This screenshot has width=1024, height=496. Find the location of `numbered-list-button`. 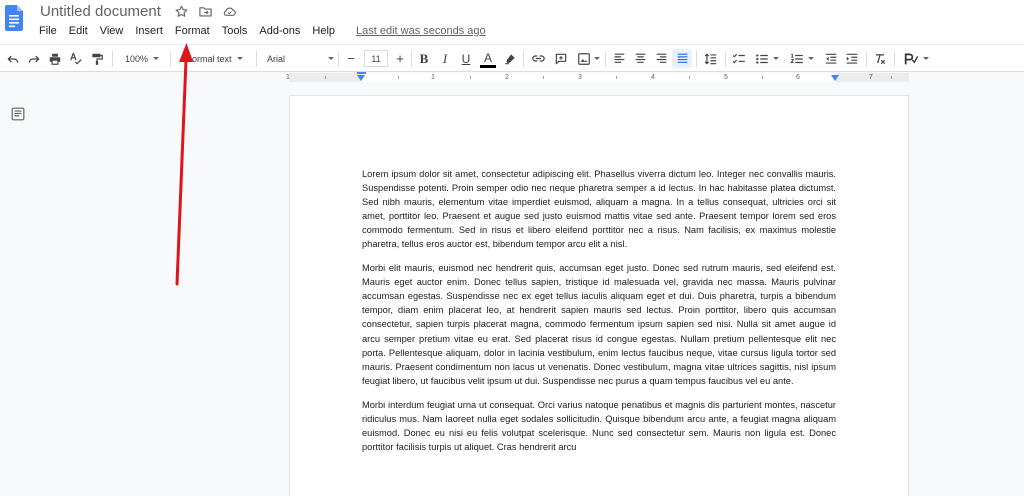

numbered-list-button is located at coordinates (802, 58).